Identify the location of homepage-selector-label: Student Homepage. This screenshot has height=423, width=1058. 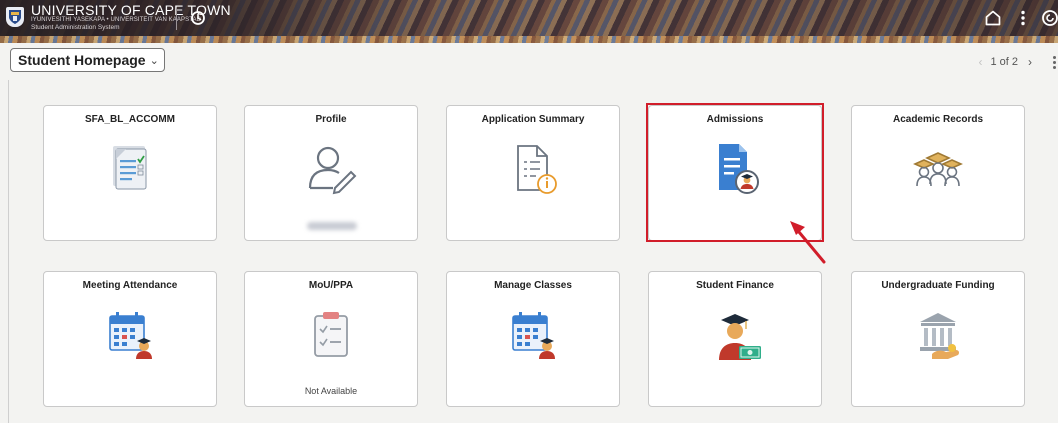
(82, 60).